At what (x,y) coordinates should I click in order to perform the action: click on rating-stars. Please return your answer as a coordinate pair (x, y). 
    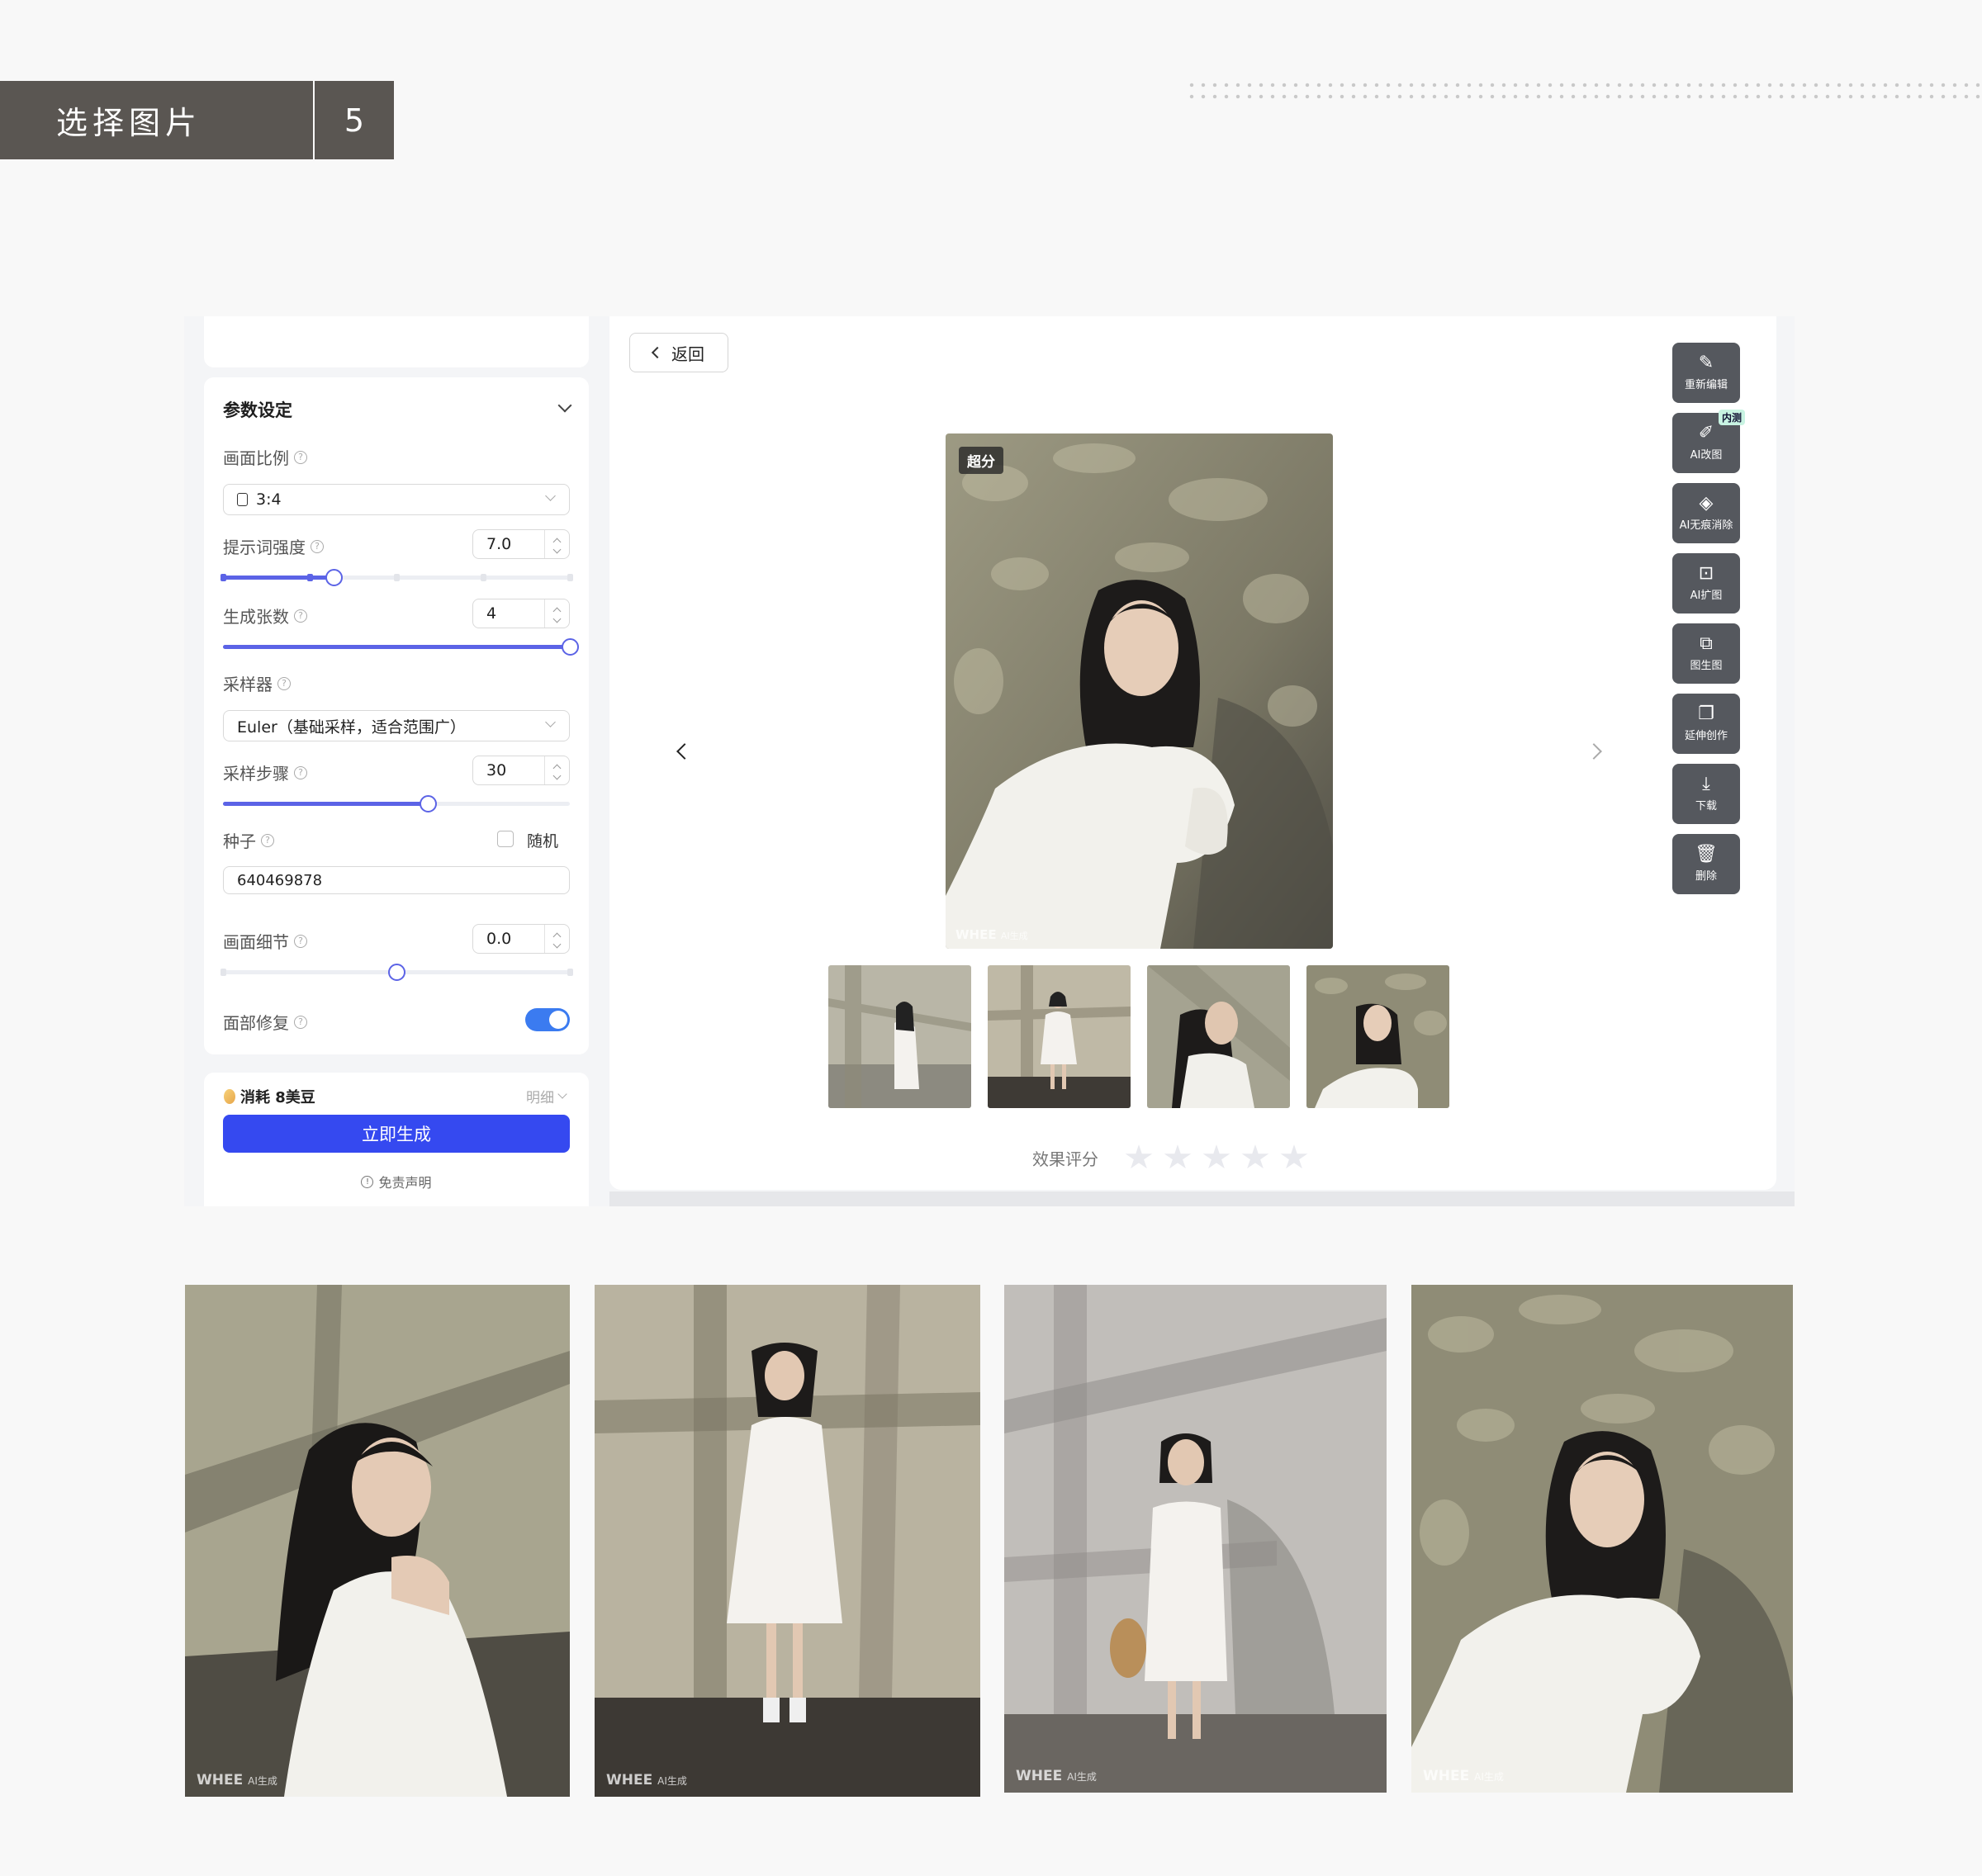
    Looking at the image, I should click on (1216, 1157).